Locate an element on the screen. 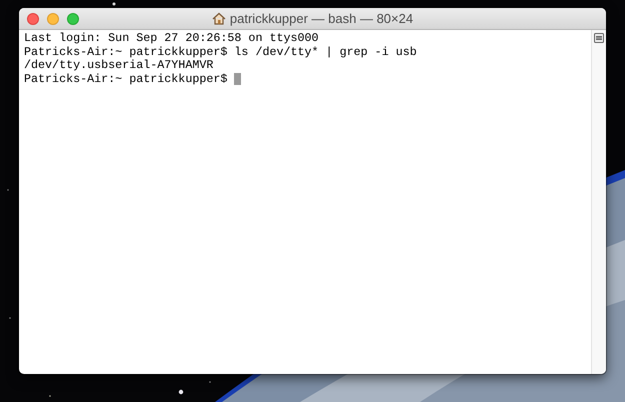  minimize-icon is located at coordinates (53, 19).